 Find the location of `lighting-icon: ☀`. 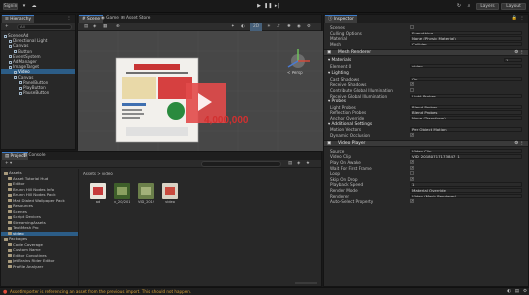

lighting-icon: ☀ is located at coordinates (269, 27).